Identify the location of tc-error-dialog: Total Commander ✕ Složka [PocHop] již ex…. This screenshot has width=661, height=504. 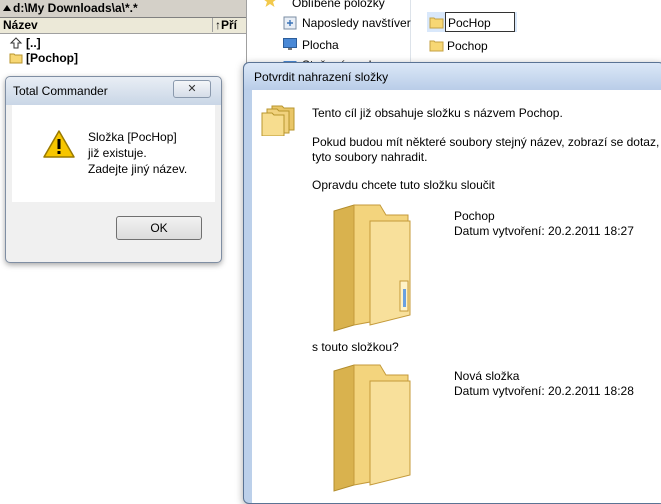
(113, 169).